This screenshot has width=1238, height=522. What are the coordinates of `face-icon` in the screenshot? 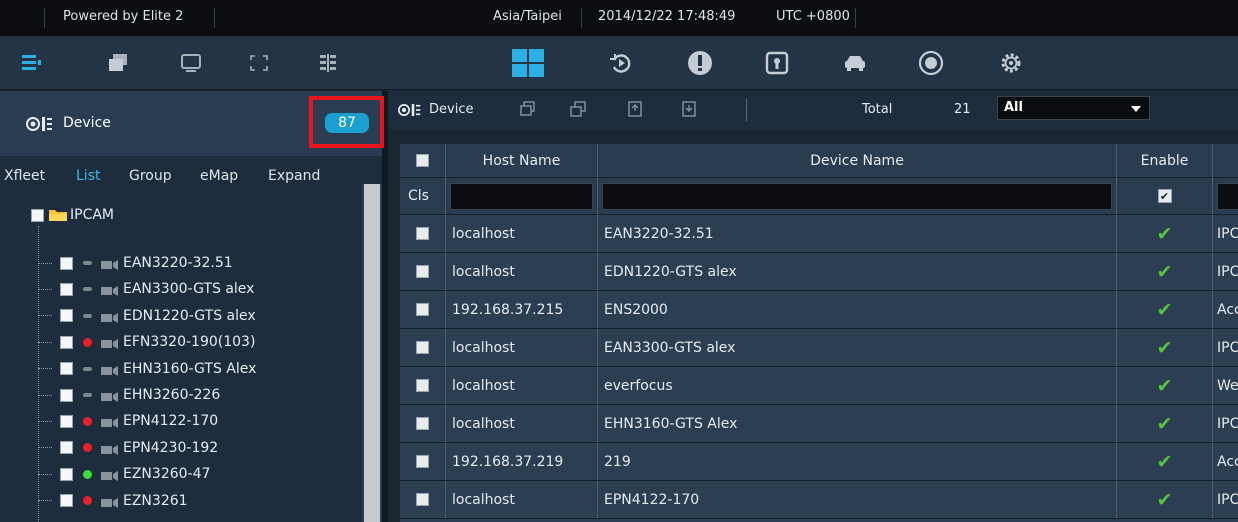 It's located at (931, 63).